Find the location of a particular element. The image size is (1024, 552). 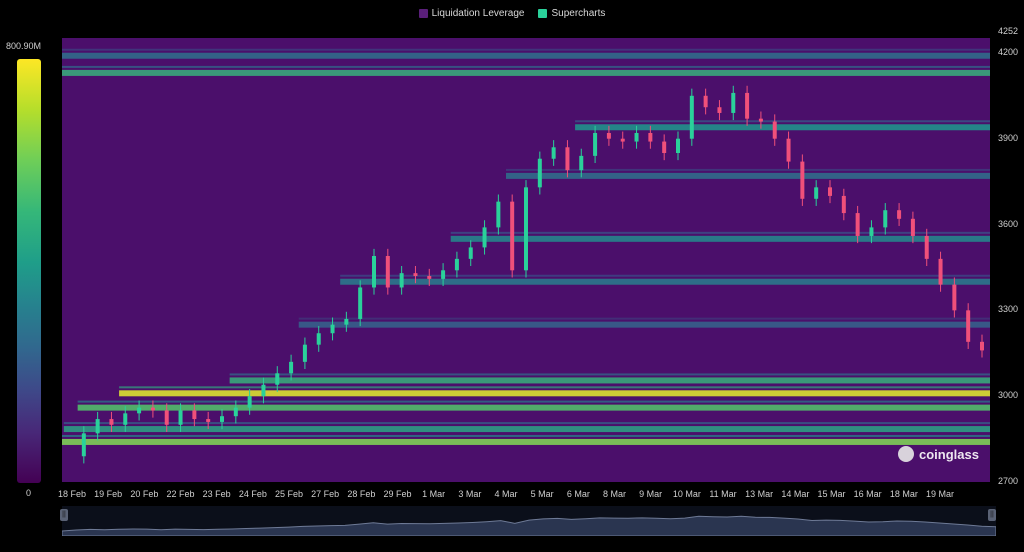

x-tick-label: 25 Feb is located at coordinates (289, 494).